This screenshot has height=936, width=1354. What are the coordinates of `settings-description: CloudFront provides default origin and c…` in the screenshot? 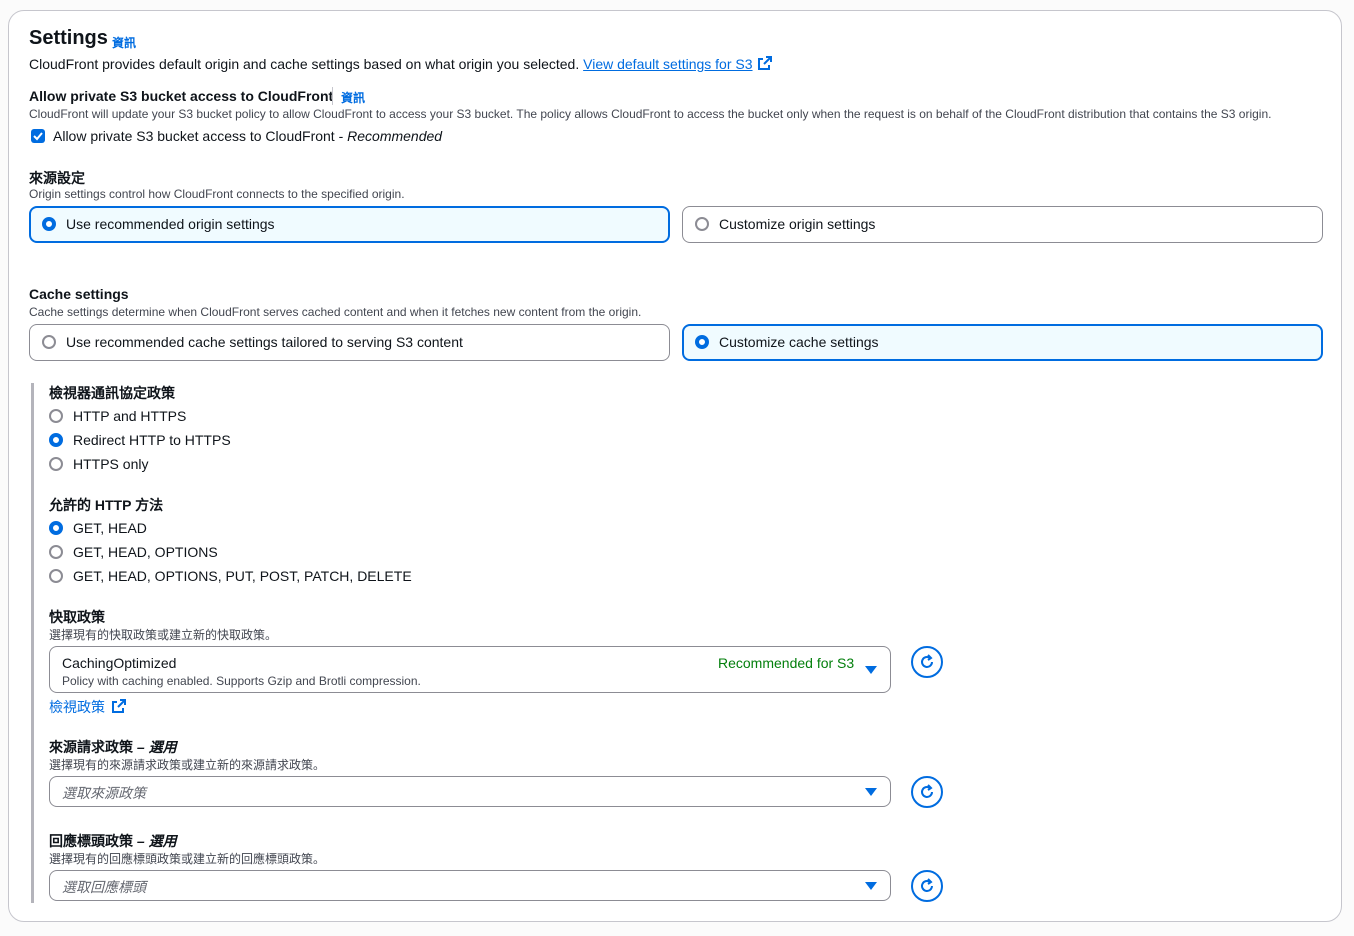 It's located at (304, 64).